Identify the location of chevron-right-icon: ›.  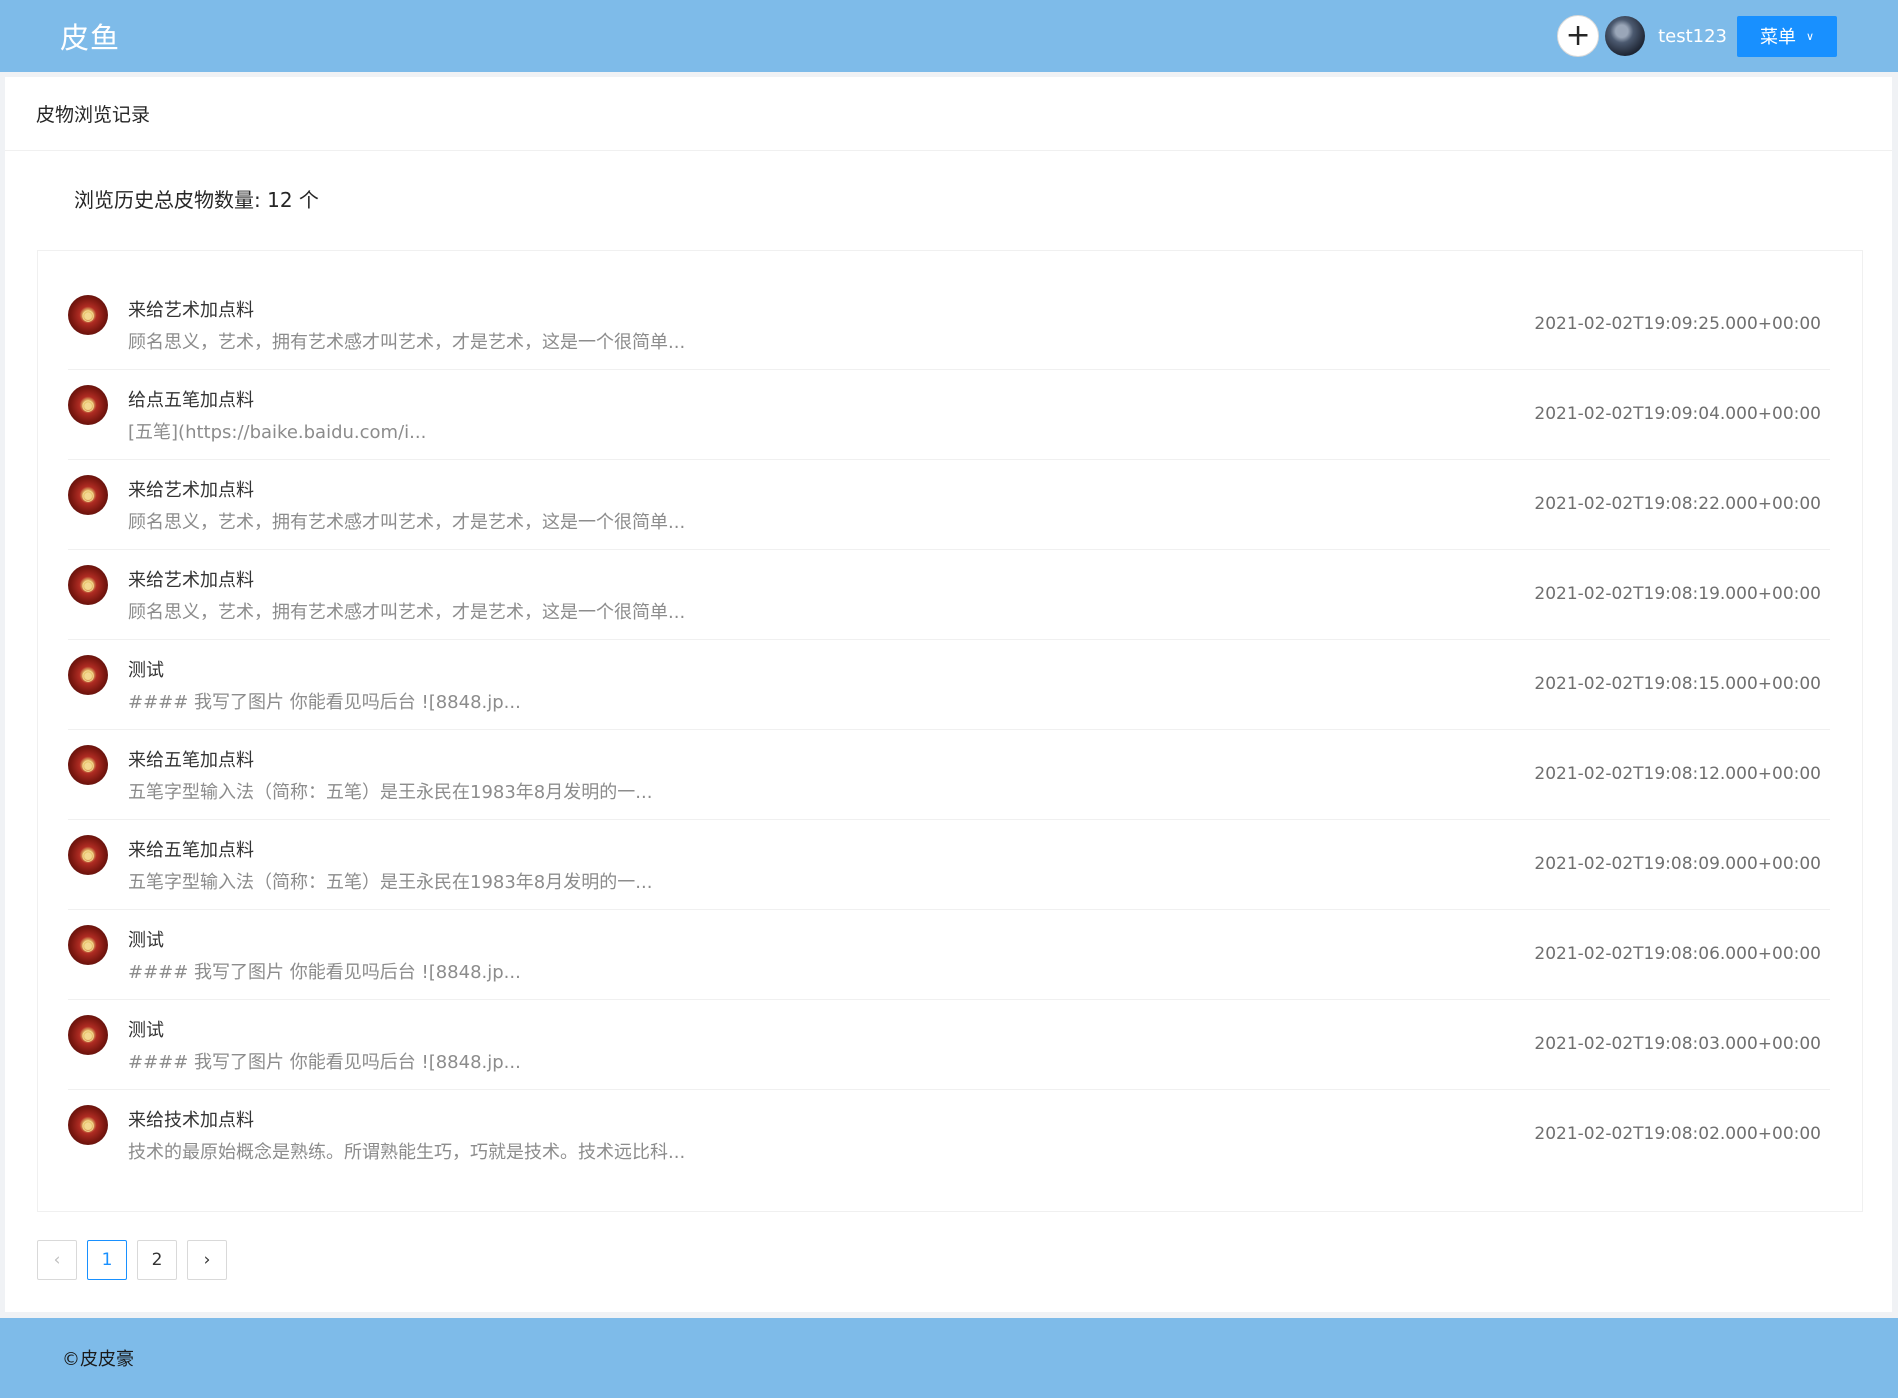
(207, 1260).